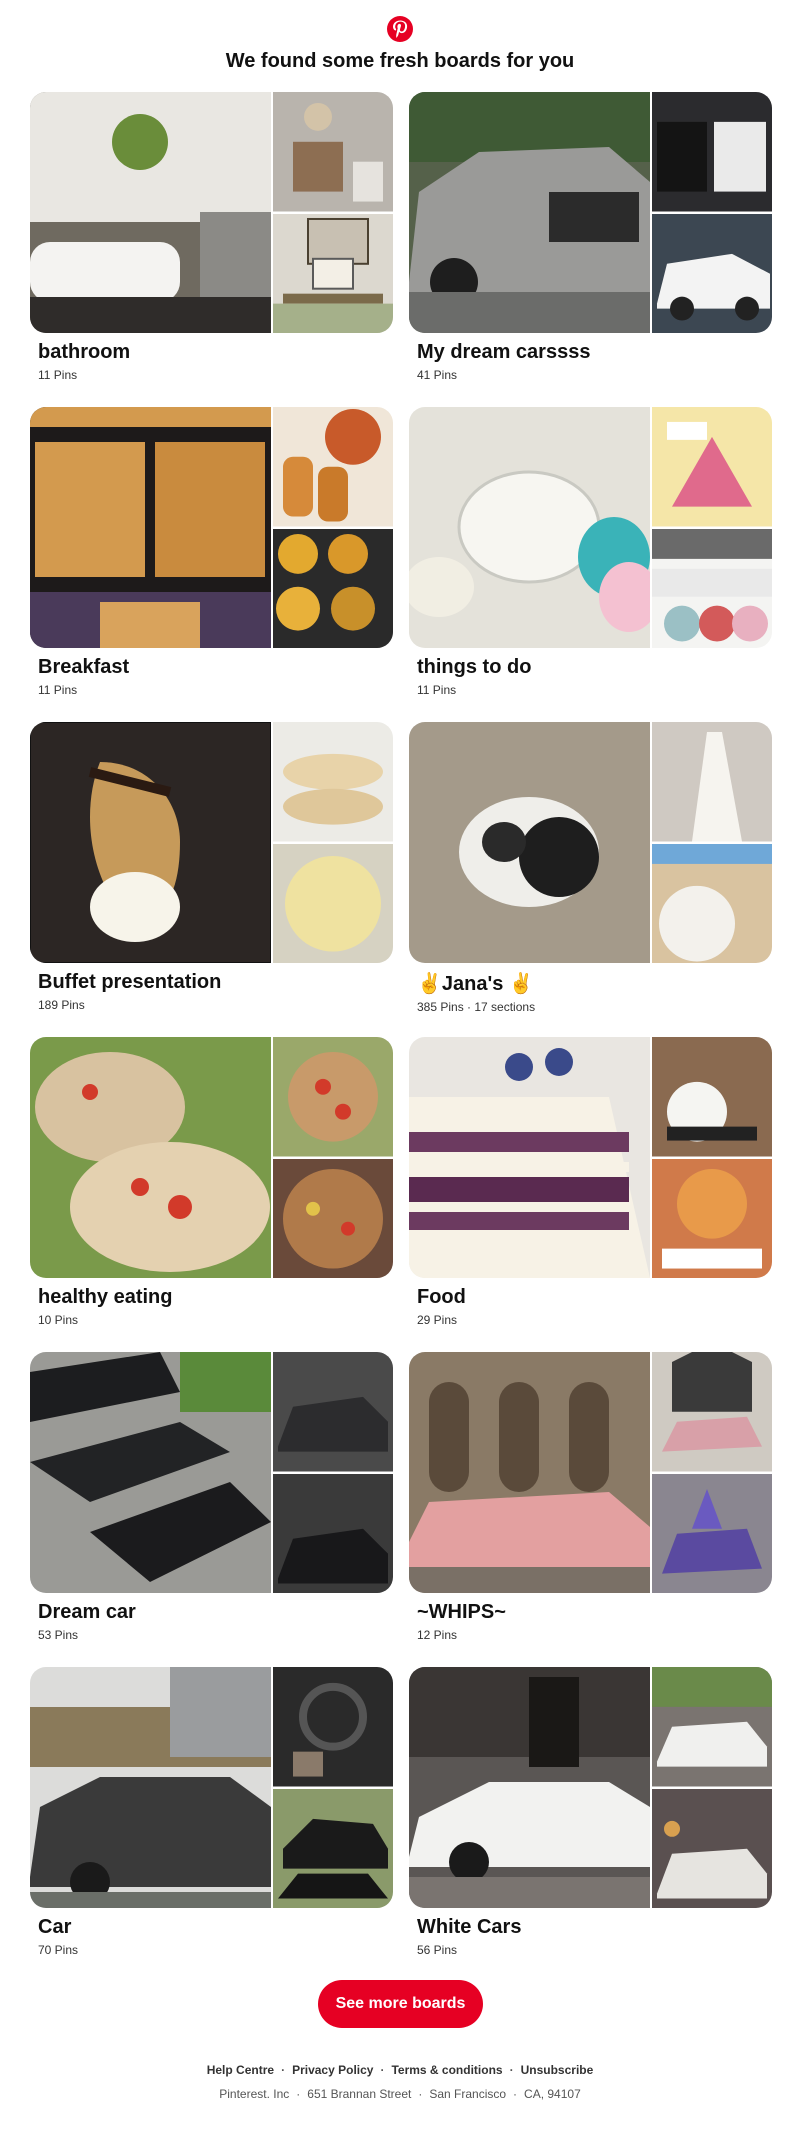 The width and height of the screenshot is (800, 2154). Describe the element at coordinates (468, 2094) in the screenshot. I see `city: San Francisco` at that location.